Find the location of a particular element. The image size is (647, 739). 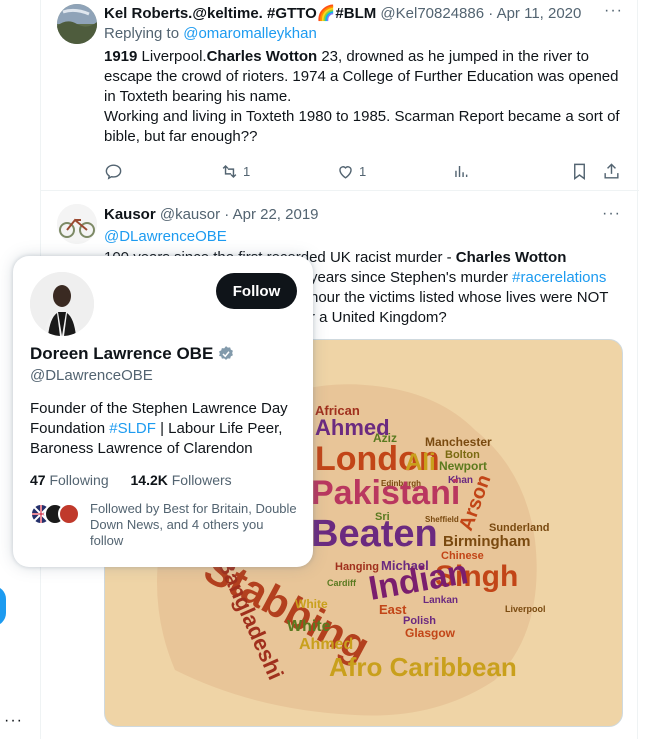

author-name: Kel Roberts.@keltime. #GTTO🌈#BLM is located at coordinates (240, 13).